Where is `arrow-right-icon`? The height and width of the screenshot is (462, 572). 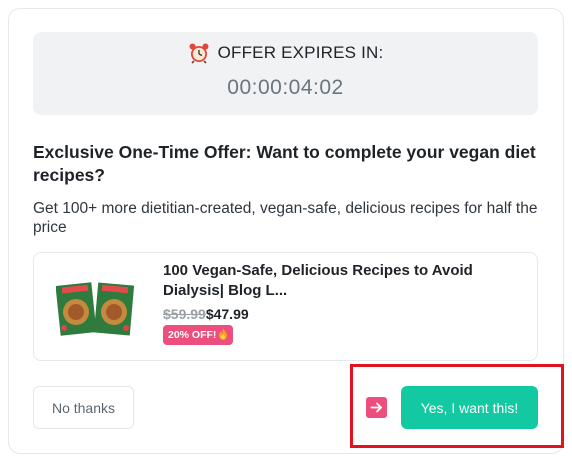
arrow-right-icon is located at coordinates (376, 407).